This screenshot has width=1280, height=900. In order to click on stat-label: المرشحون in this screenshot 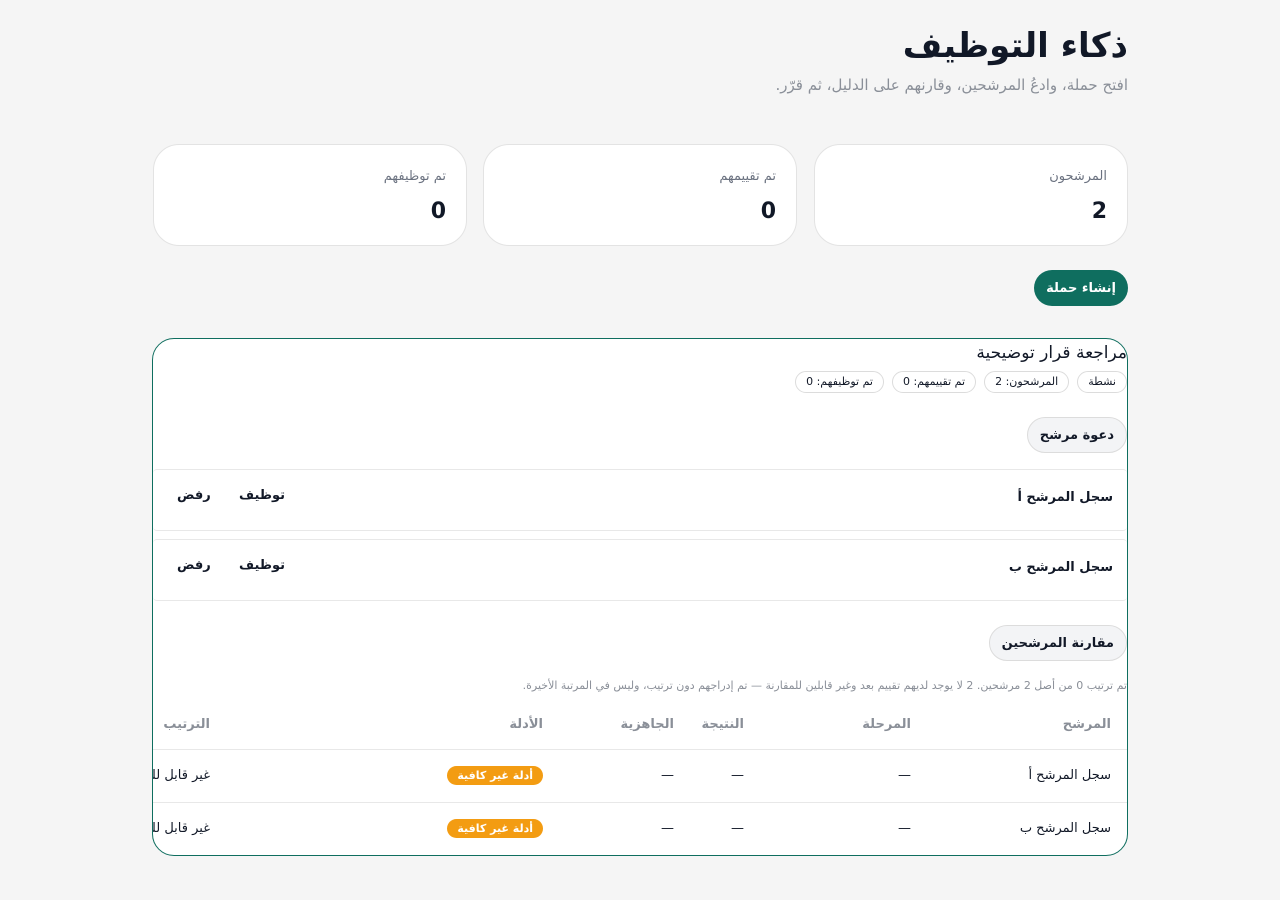, I will do `click(1078, 176)`.